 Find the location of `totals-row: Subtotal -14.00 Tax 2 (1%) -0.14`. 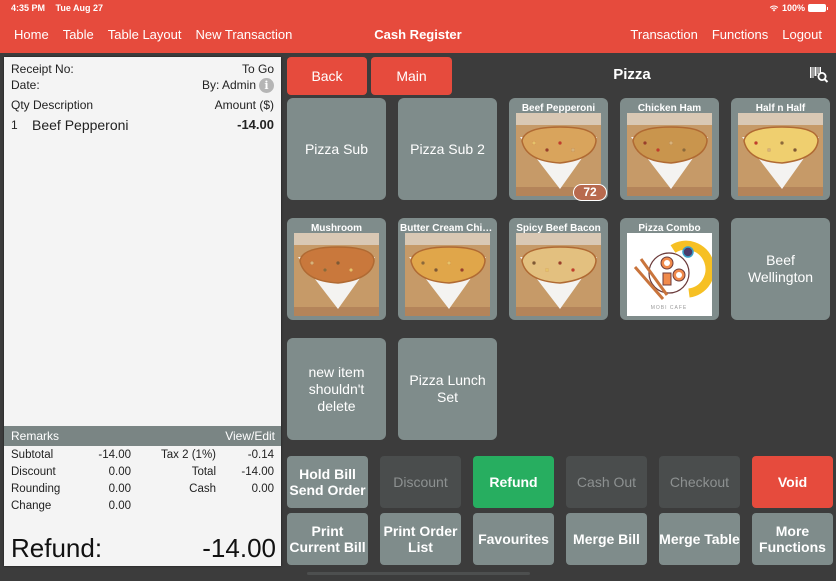

totals-row: Subtotal -14.00 Tax 2 (1%) -0.14 is located at coordinates (142, 457).